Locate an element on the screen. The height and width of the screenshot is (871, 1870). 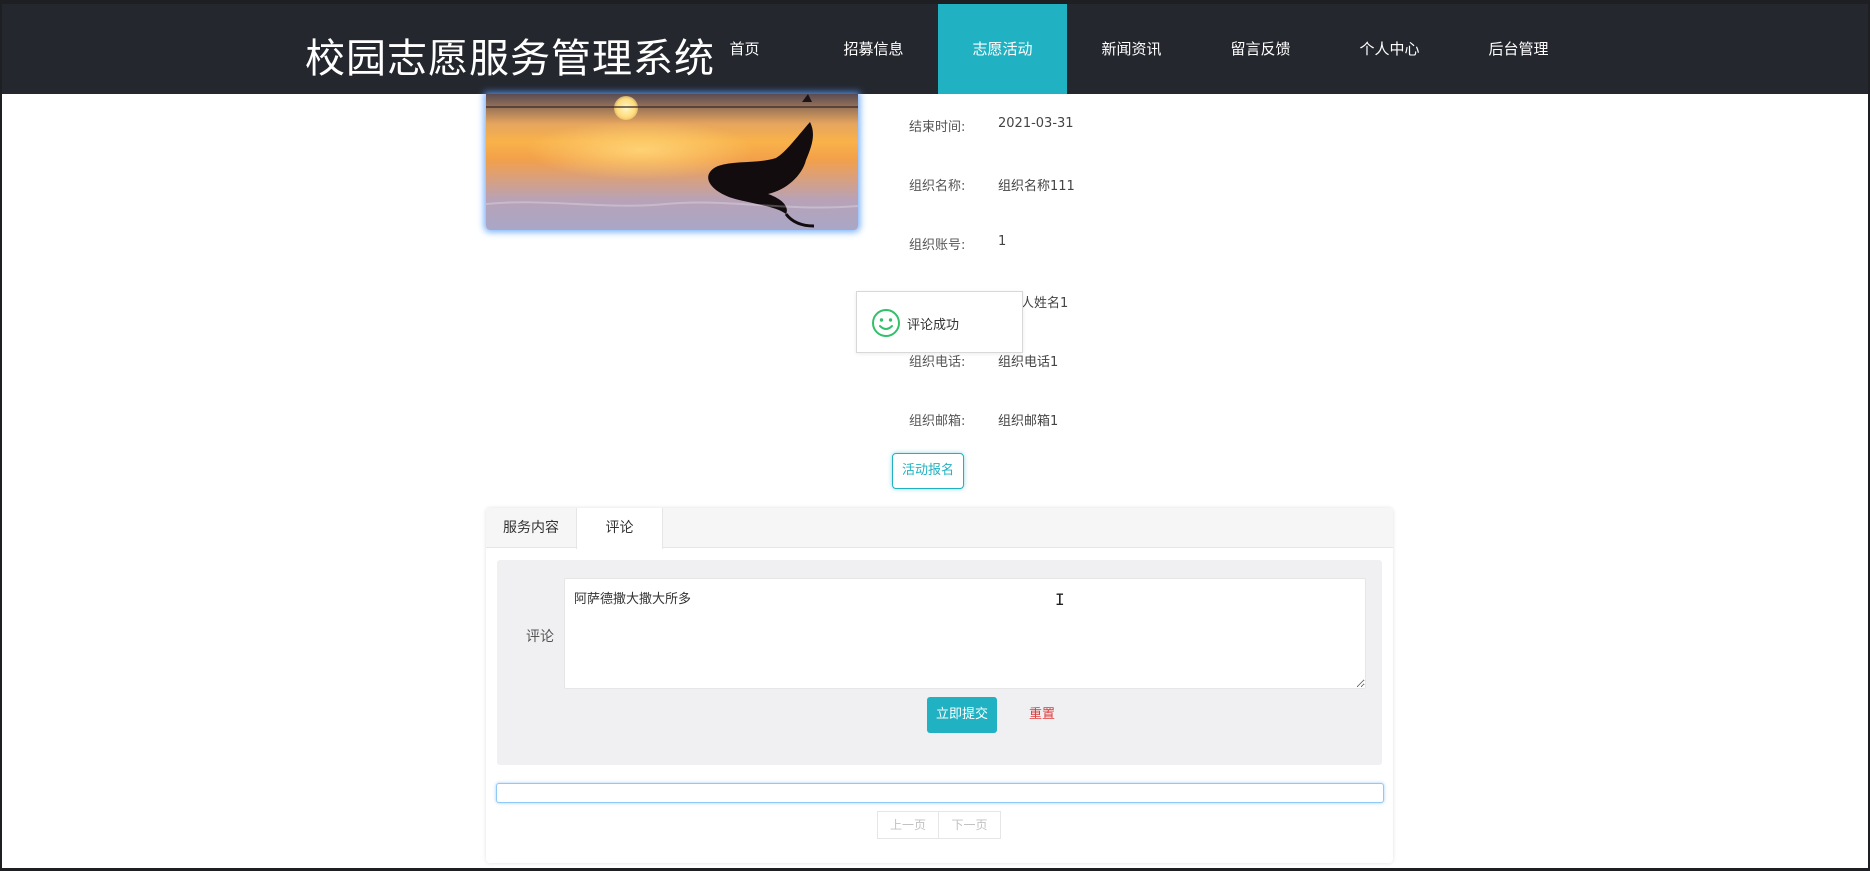
swan-reflection-image is located at coordinates (672, 161).